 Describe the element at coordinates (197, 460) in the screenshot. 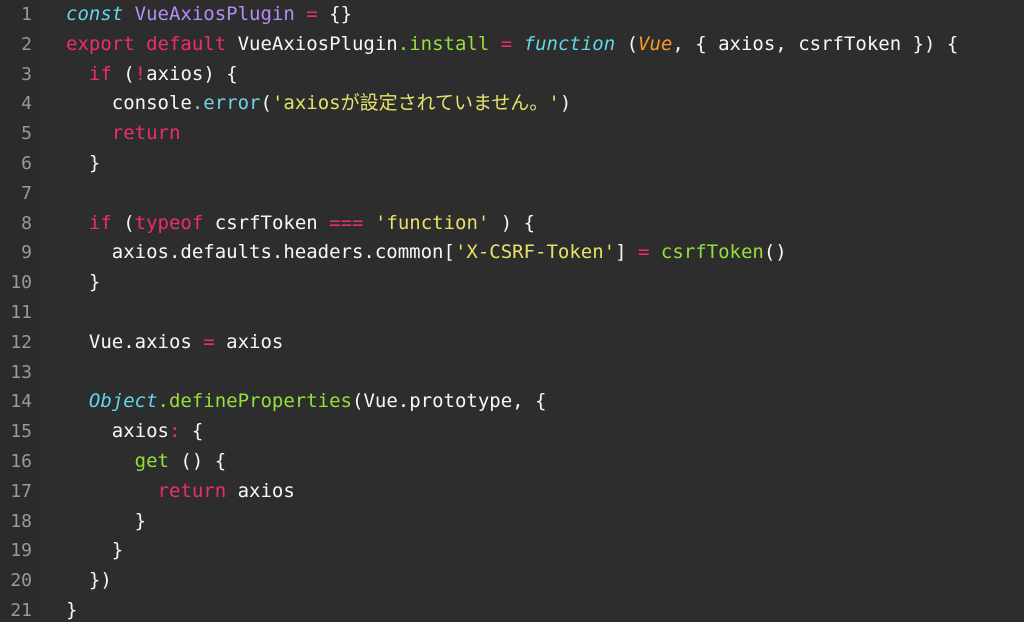

I see `code-token: () {` at that location.